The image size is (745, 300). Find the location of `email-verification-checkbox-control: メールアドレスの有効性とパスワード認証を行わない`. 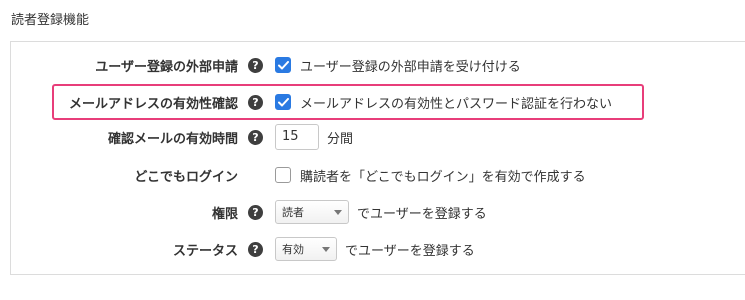

email-verification-checkbox-control: メールアドレスの有効性とパスワード認証を行わない is located at coordinates (443, 102).